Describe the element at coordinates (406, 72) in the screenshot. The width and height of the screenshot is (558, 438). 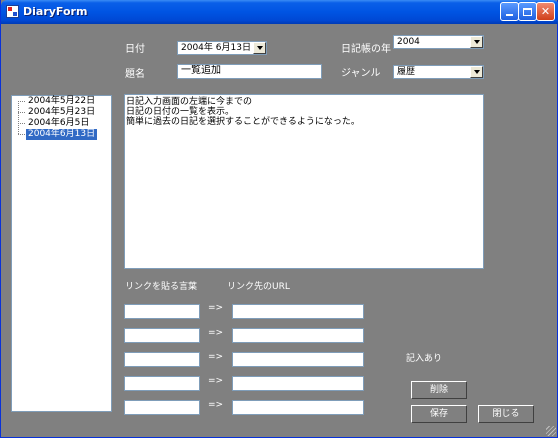
I see `genre-value: 履歴` at that location.